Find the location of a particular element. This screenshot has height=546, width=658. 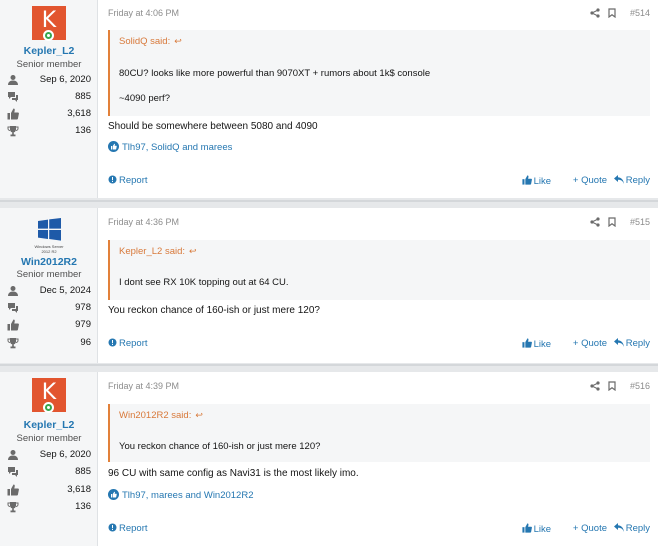

online-badge-icon is located at coordinates (48, 407).